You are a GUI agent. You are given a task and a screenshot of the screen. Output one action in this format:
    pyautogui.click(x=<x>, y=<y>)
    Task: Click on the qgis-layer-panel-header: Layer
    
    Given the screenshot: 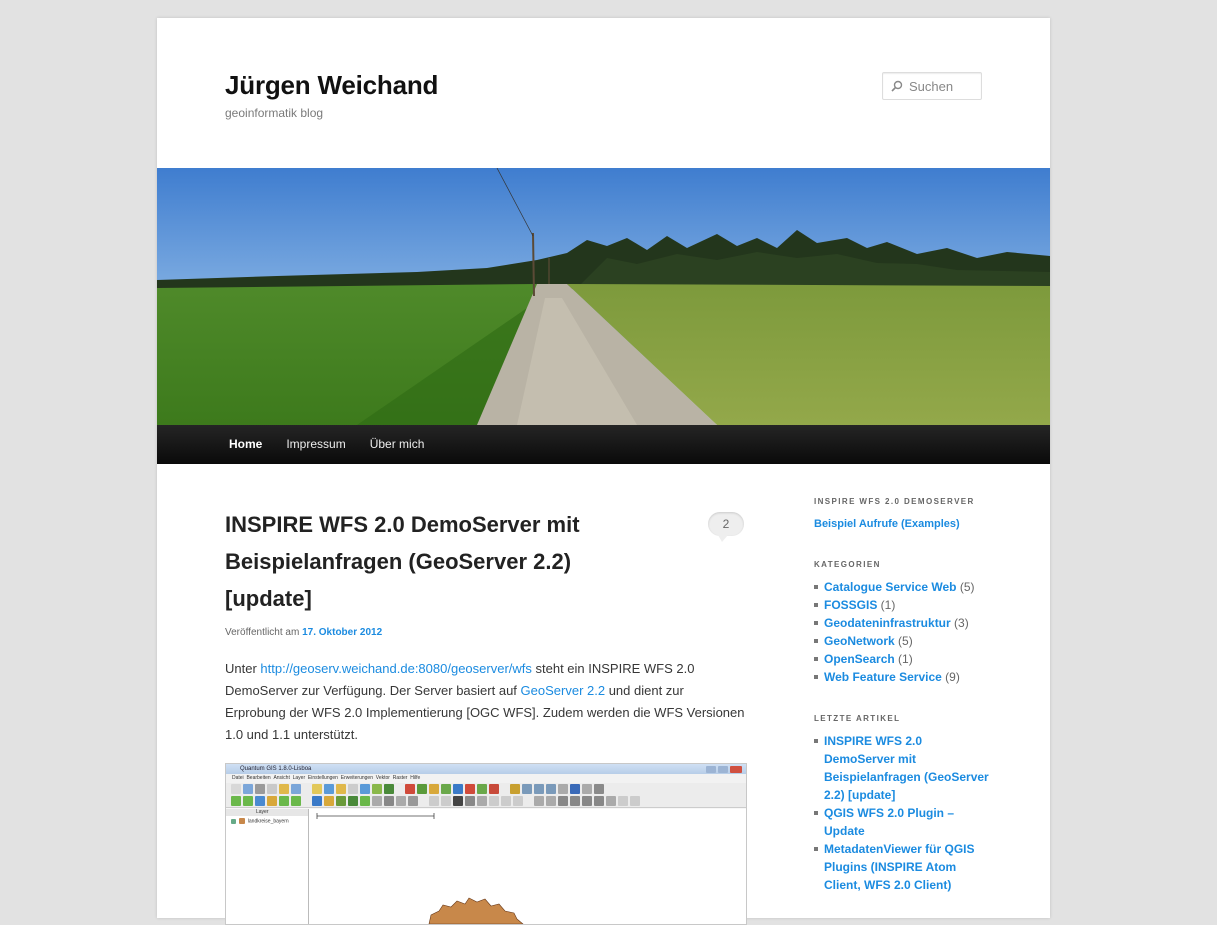 What is the action you would take?
    pyautogui.click(x=267, y=812)
    